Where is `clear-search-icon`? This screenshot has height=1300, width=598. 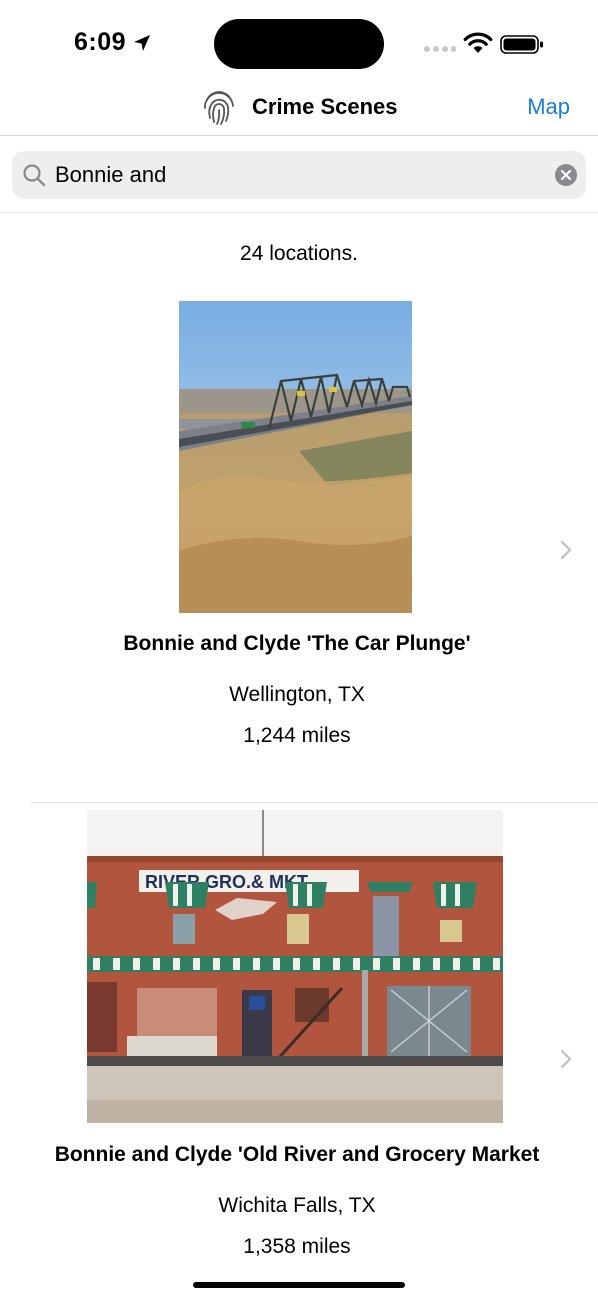 clear-search-icon is located at coordinates (566, 175).